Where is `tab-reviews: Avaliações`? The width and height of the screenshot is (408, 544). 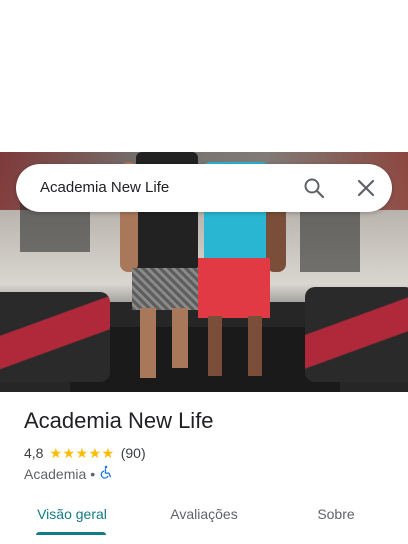
tab-reviews: Avaliações is located at coordinates (204, 514).